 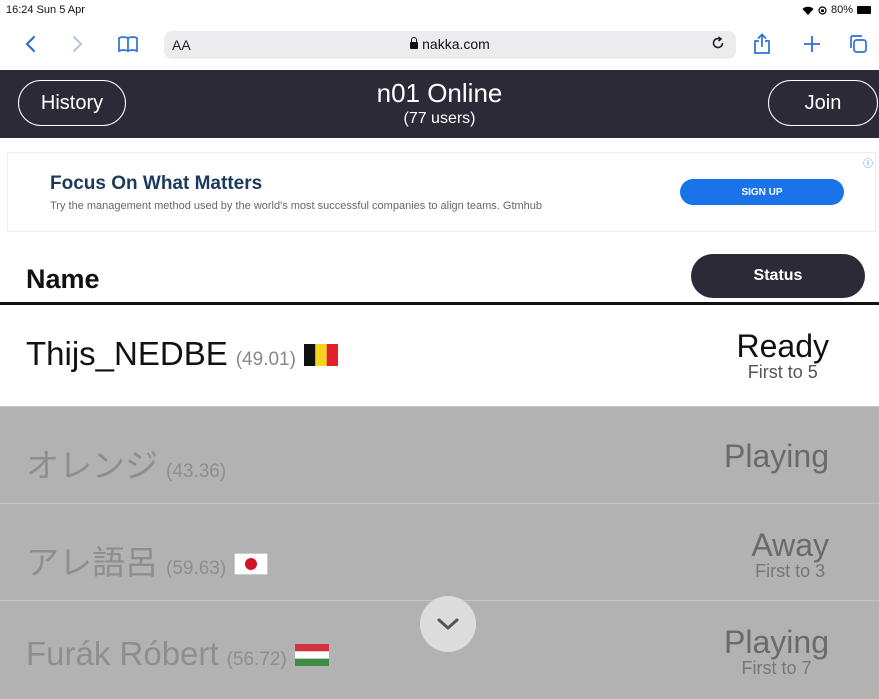 What do you see at coordinates (127, 353) in the screenshot?
I see `player-name: Thijs_NEDBE` at bounding box center [127, 353].